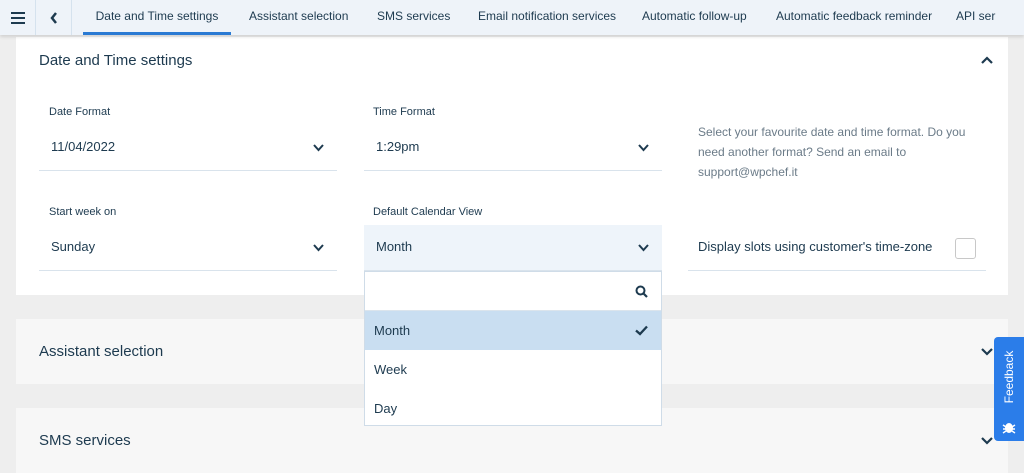  Describe the element at coordinates (394, 246) in the screenshot. I see `calendar-view-value: Month` at that location.